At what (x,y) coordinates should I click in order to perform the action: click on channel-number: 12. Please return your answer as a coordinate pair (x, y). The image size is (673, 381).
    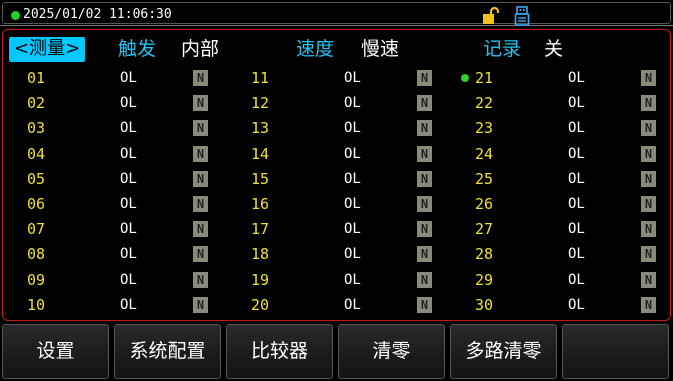
    Looking at the image, I should click on (260, 103).